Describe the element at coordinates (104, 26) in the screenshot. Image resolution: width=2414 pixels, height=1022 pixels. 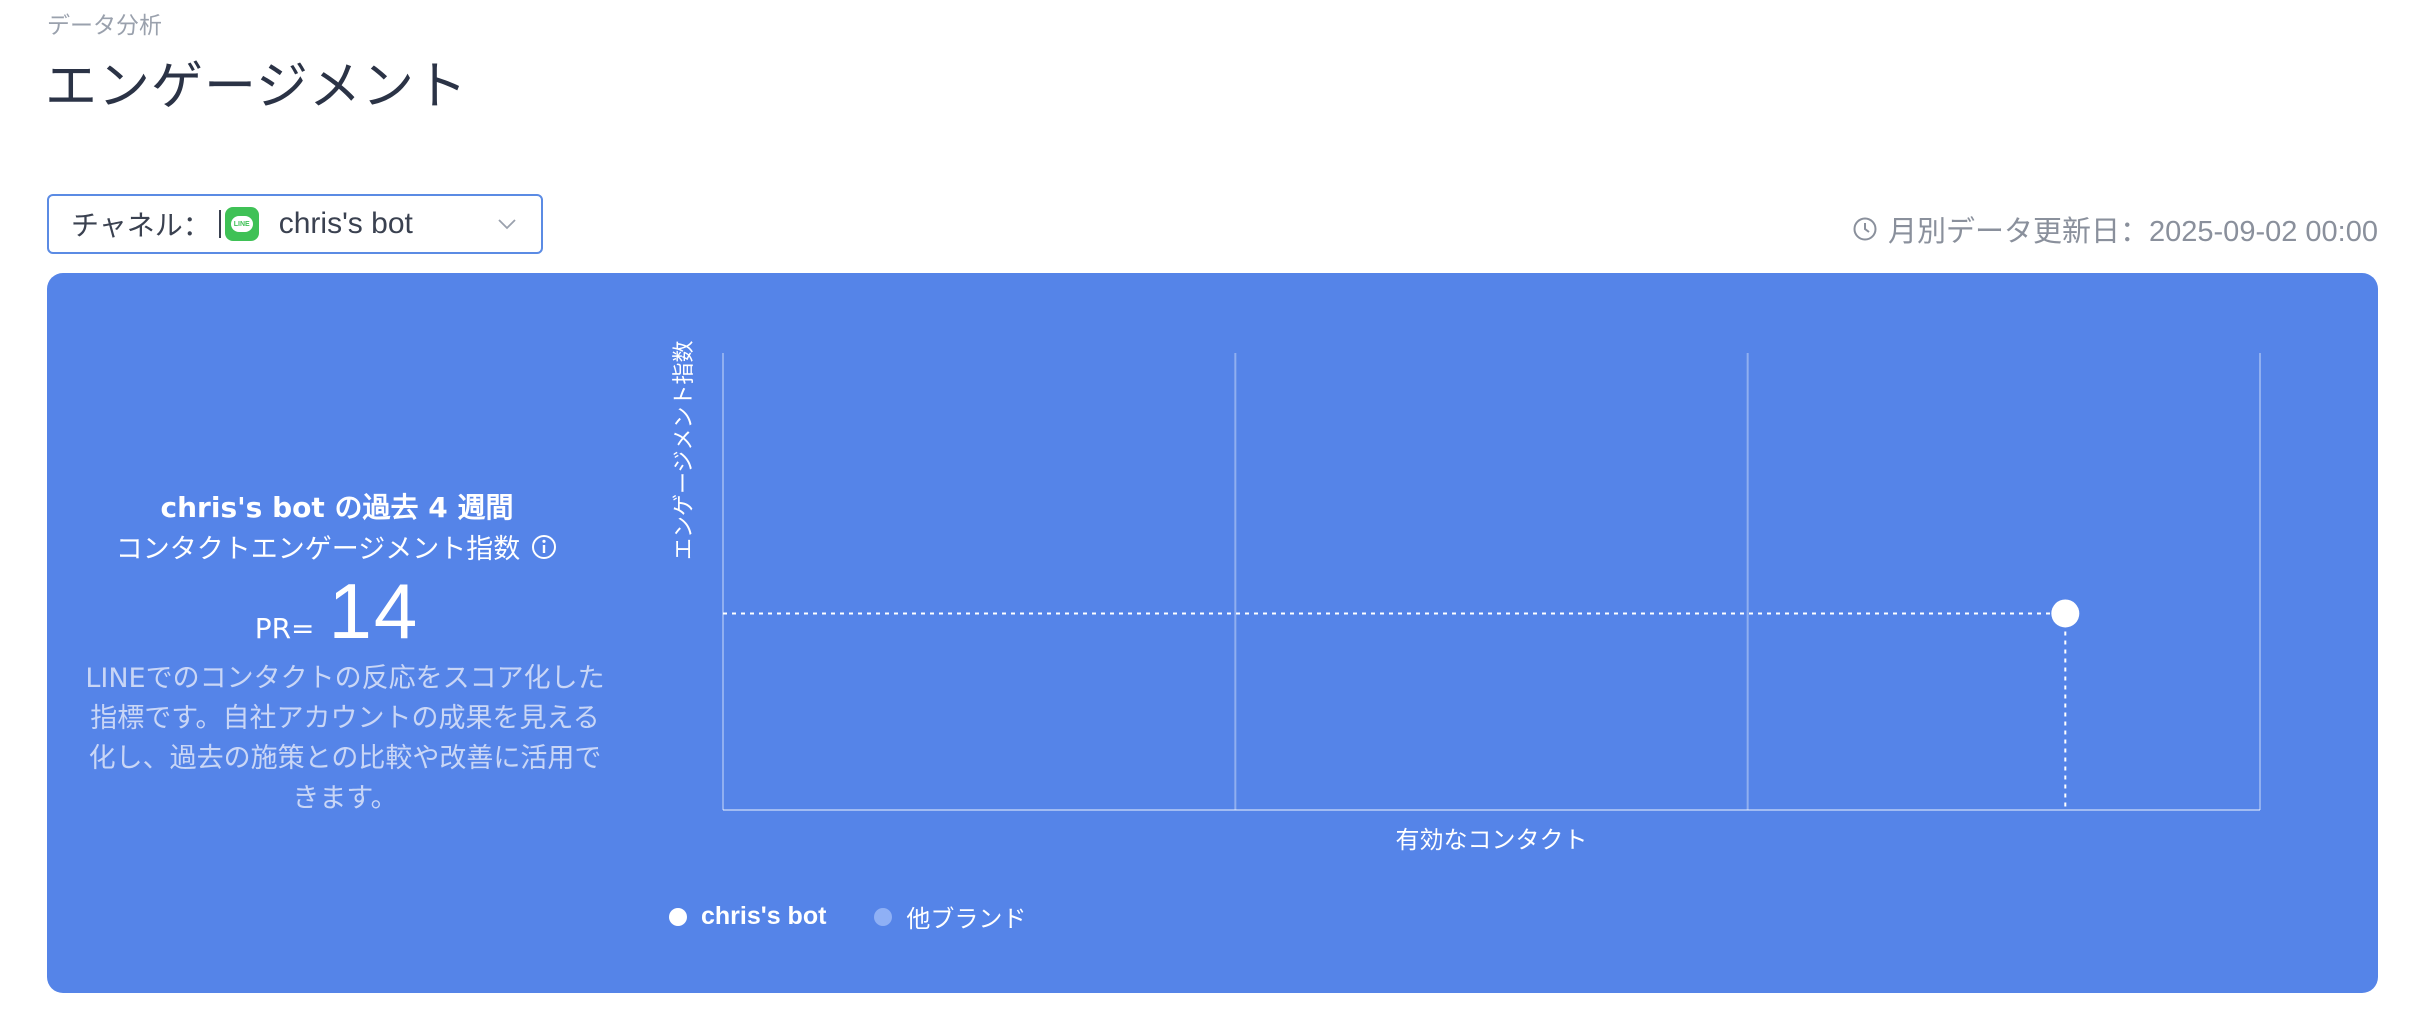
I see `breadcrumb: データ分析` at that location.